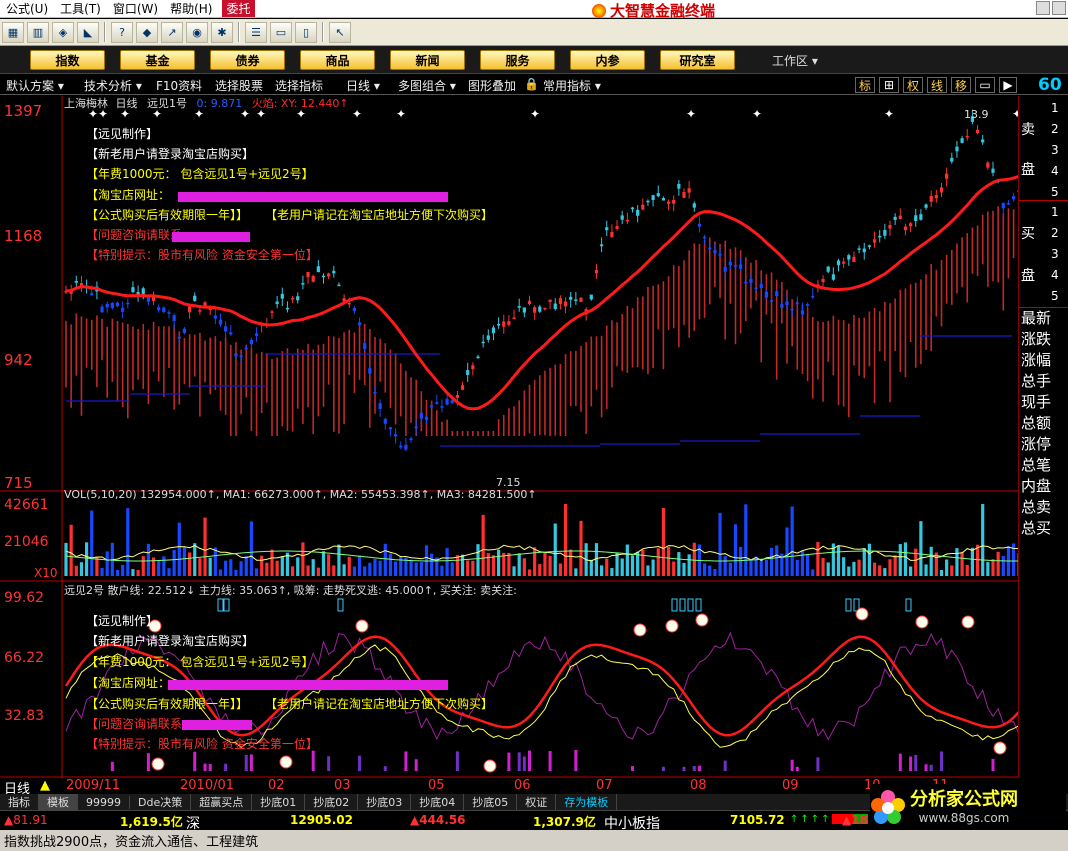  Describe the element at coordinates (1051, 8) in the screenshot. I see `window-controls` at that location.